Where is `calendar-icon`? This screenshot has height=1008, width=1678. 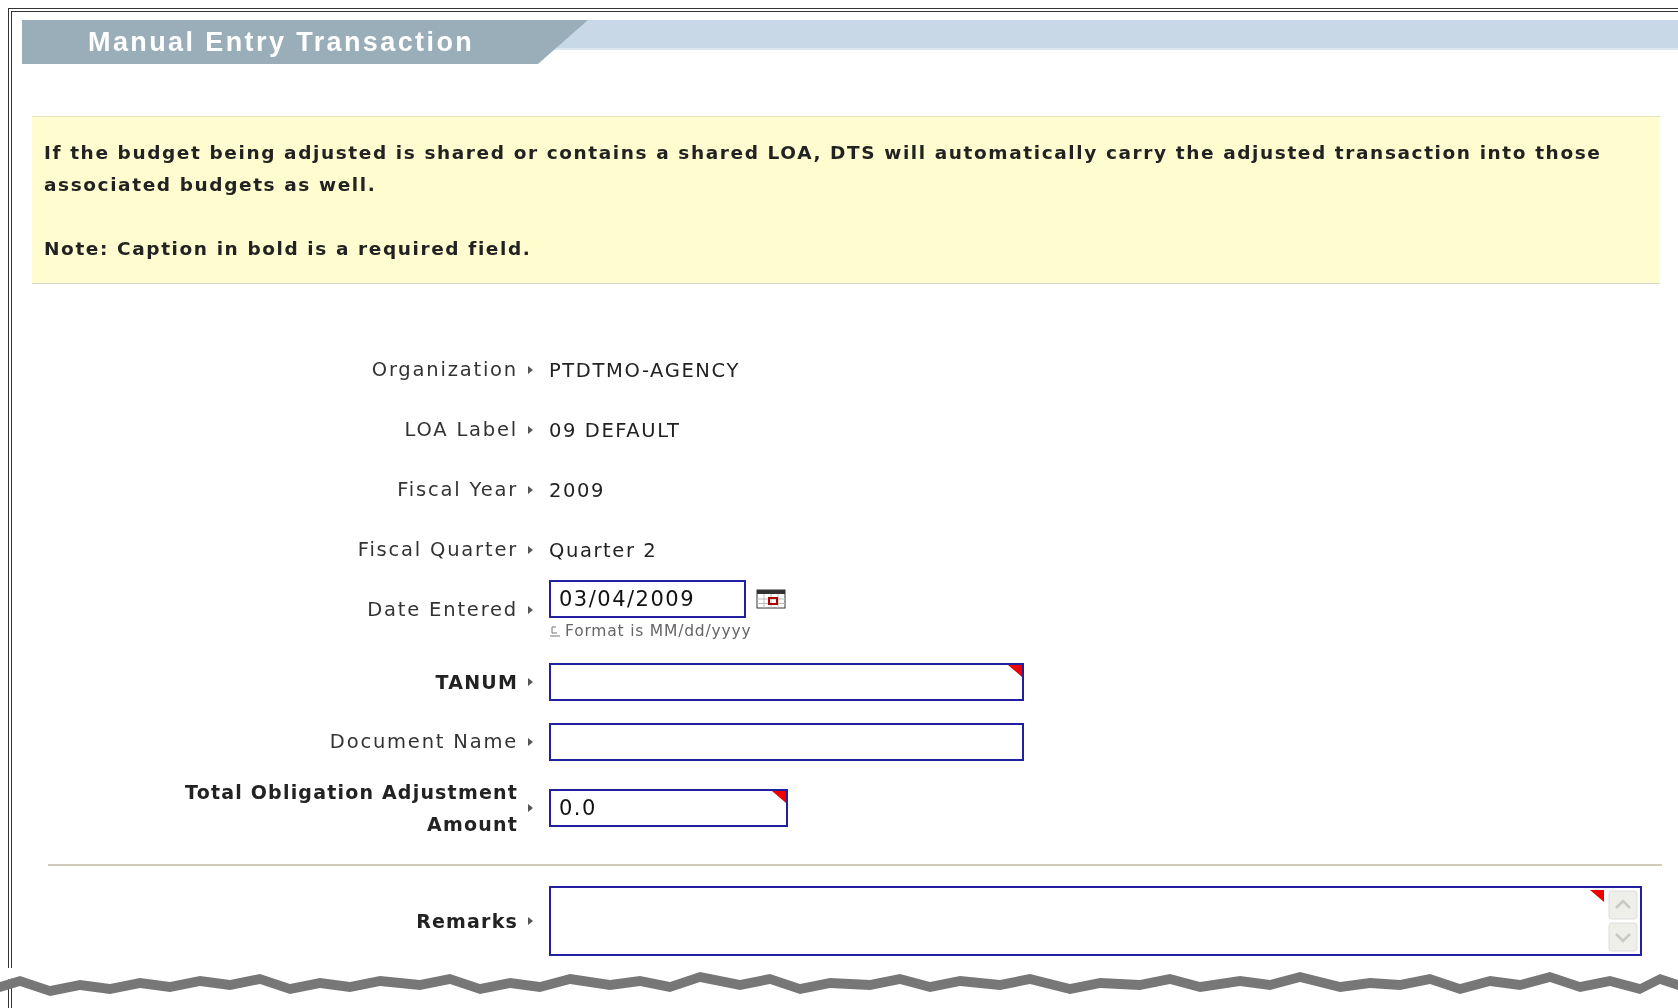 calendar-icon is located at coordinates (771, 599).